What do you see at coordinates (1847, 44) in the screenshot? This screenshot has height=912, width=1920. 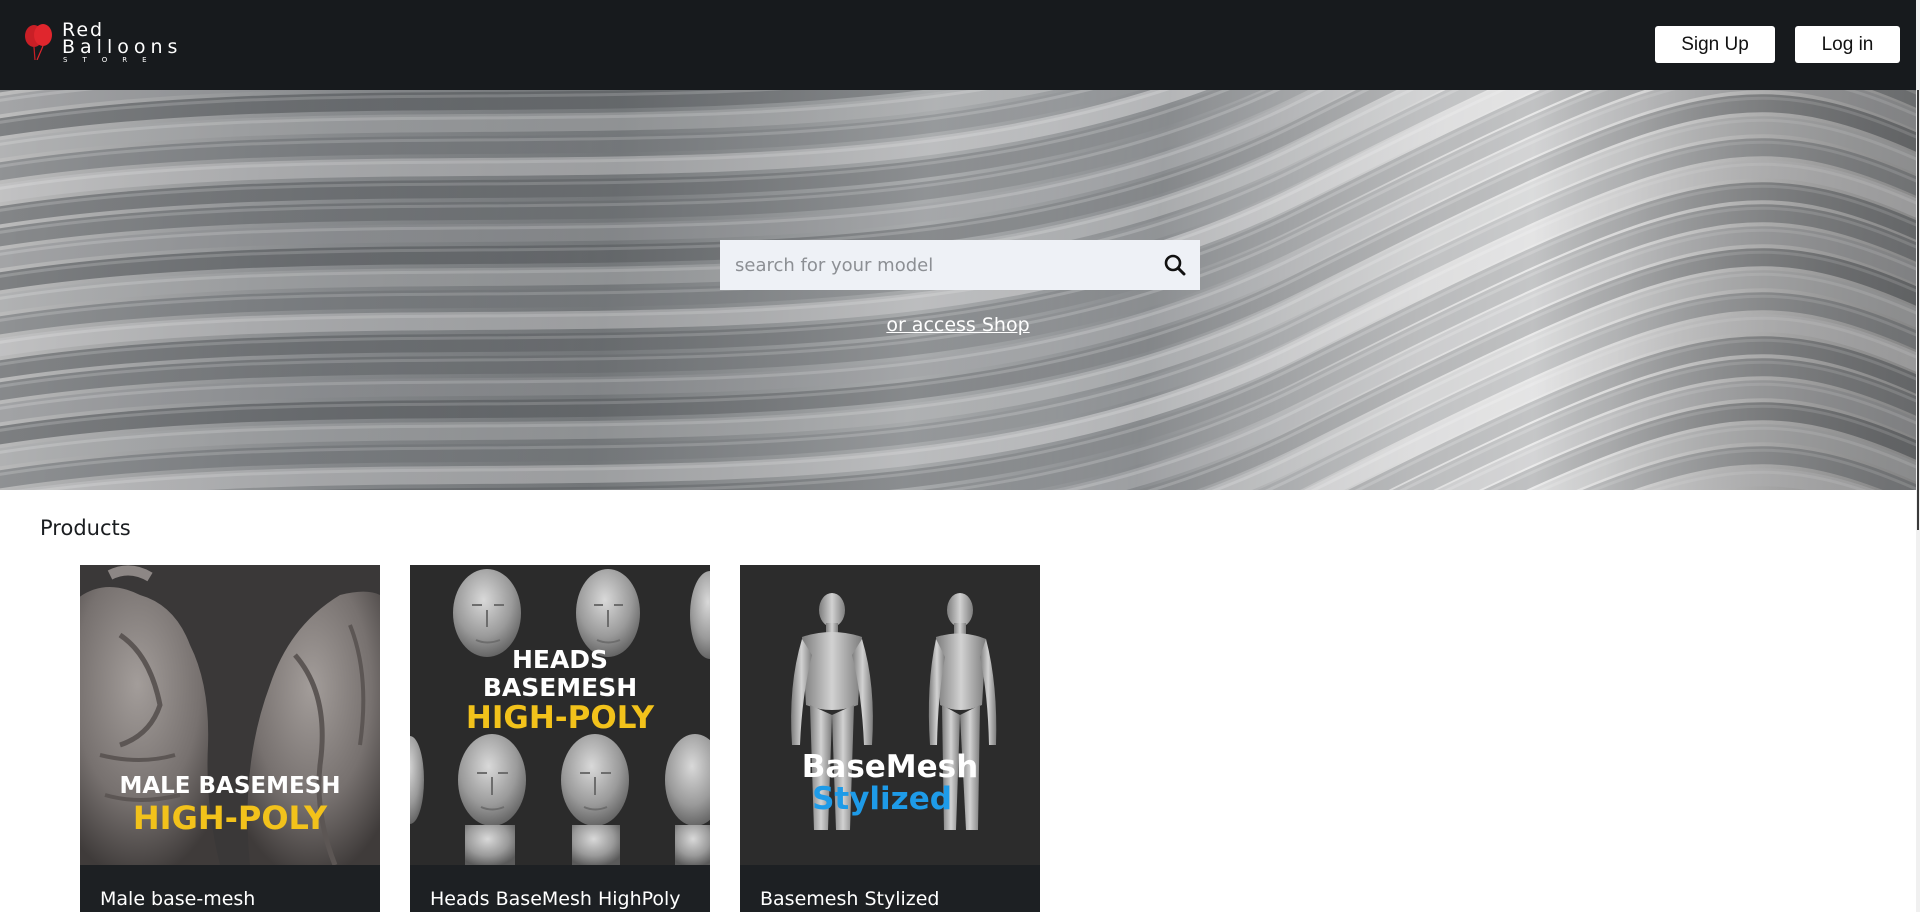 I see `log-in-button: Log in` at bounding box center [1847, 44].